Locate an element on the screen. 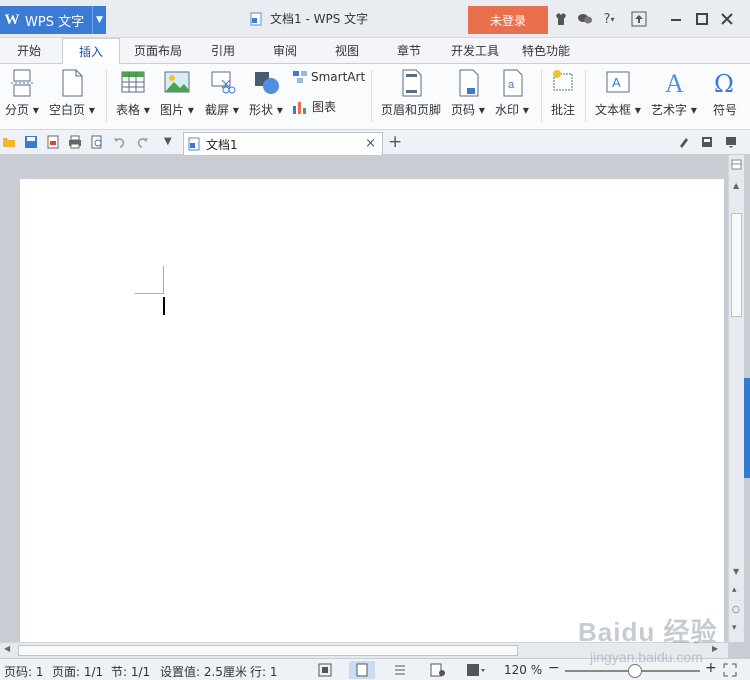  smartart-icon is located at coordinates (300, 77).